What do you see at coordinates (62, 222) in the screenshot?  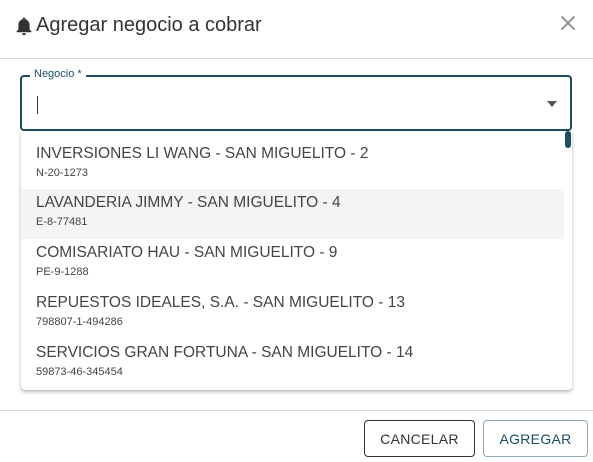 I see `option-code: E-8-77481` at bounding box center [62, 222].